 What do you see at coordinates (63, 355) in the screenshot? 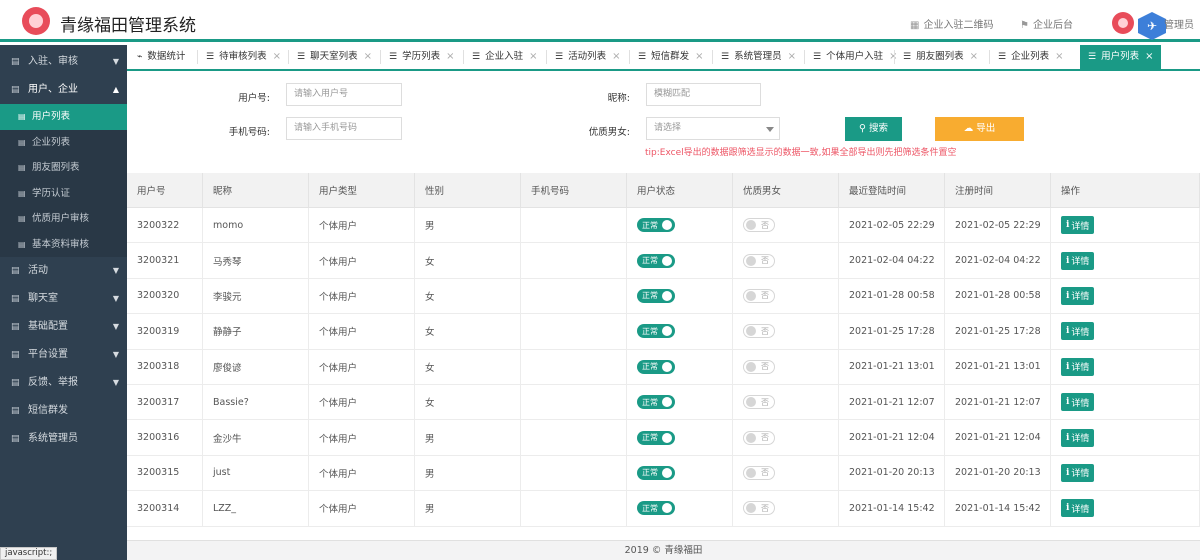
I see `sidebar-group-platform-settings: ▤ 平台设置 ▼` at bounding box center [63, 355].